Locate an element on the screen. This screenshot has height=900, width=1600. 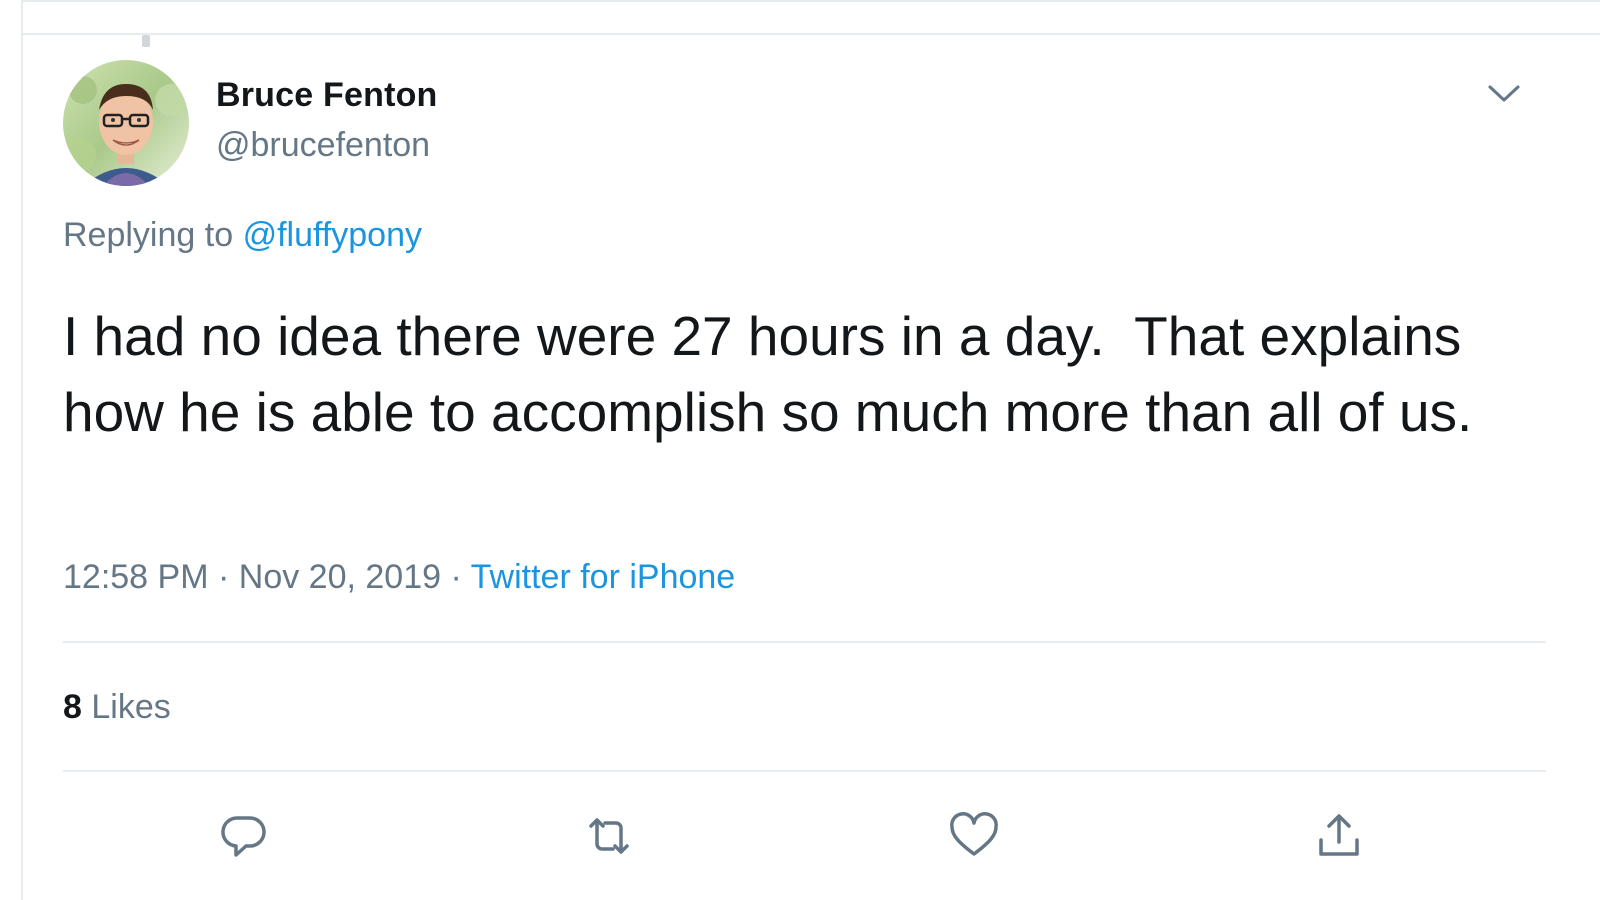
avatar is located at coordinates (126, 123).